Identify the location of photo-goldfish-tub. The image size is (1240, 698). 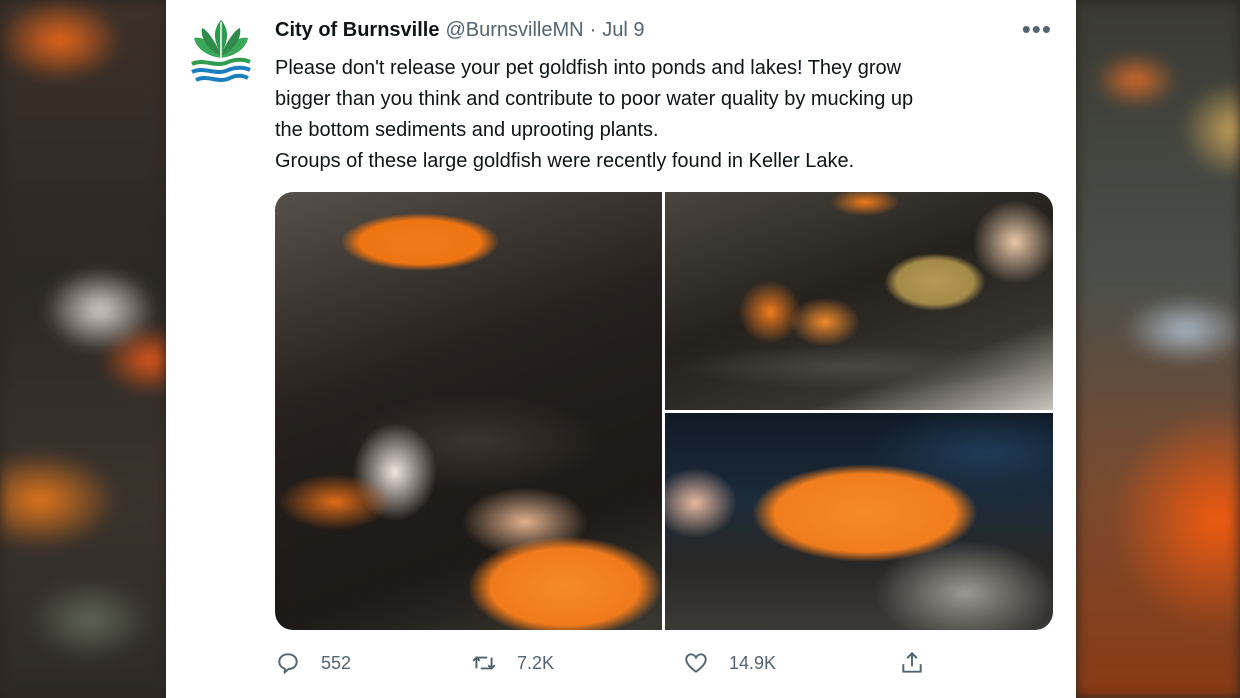
(859, 301).